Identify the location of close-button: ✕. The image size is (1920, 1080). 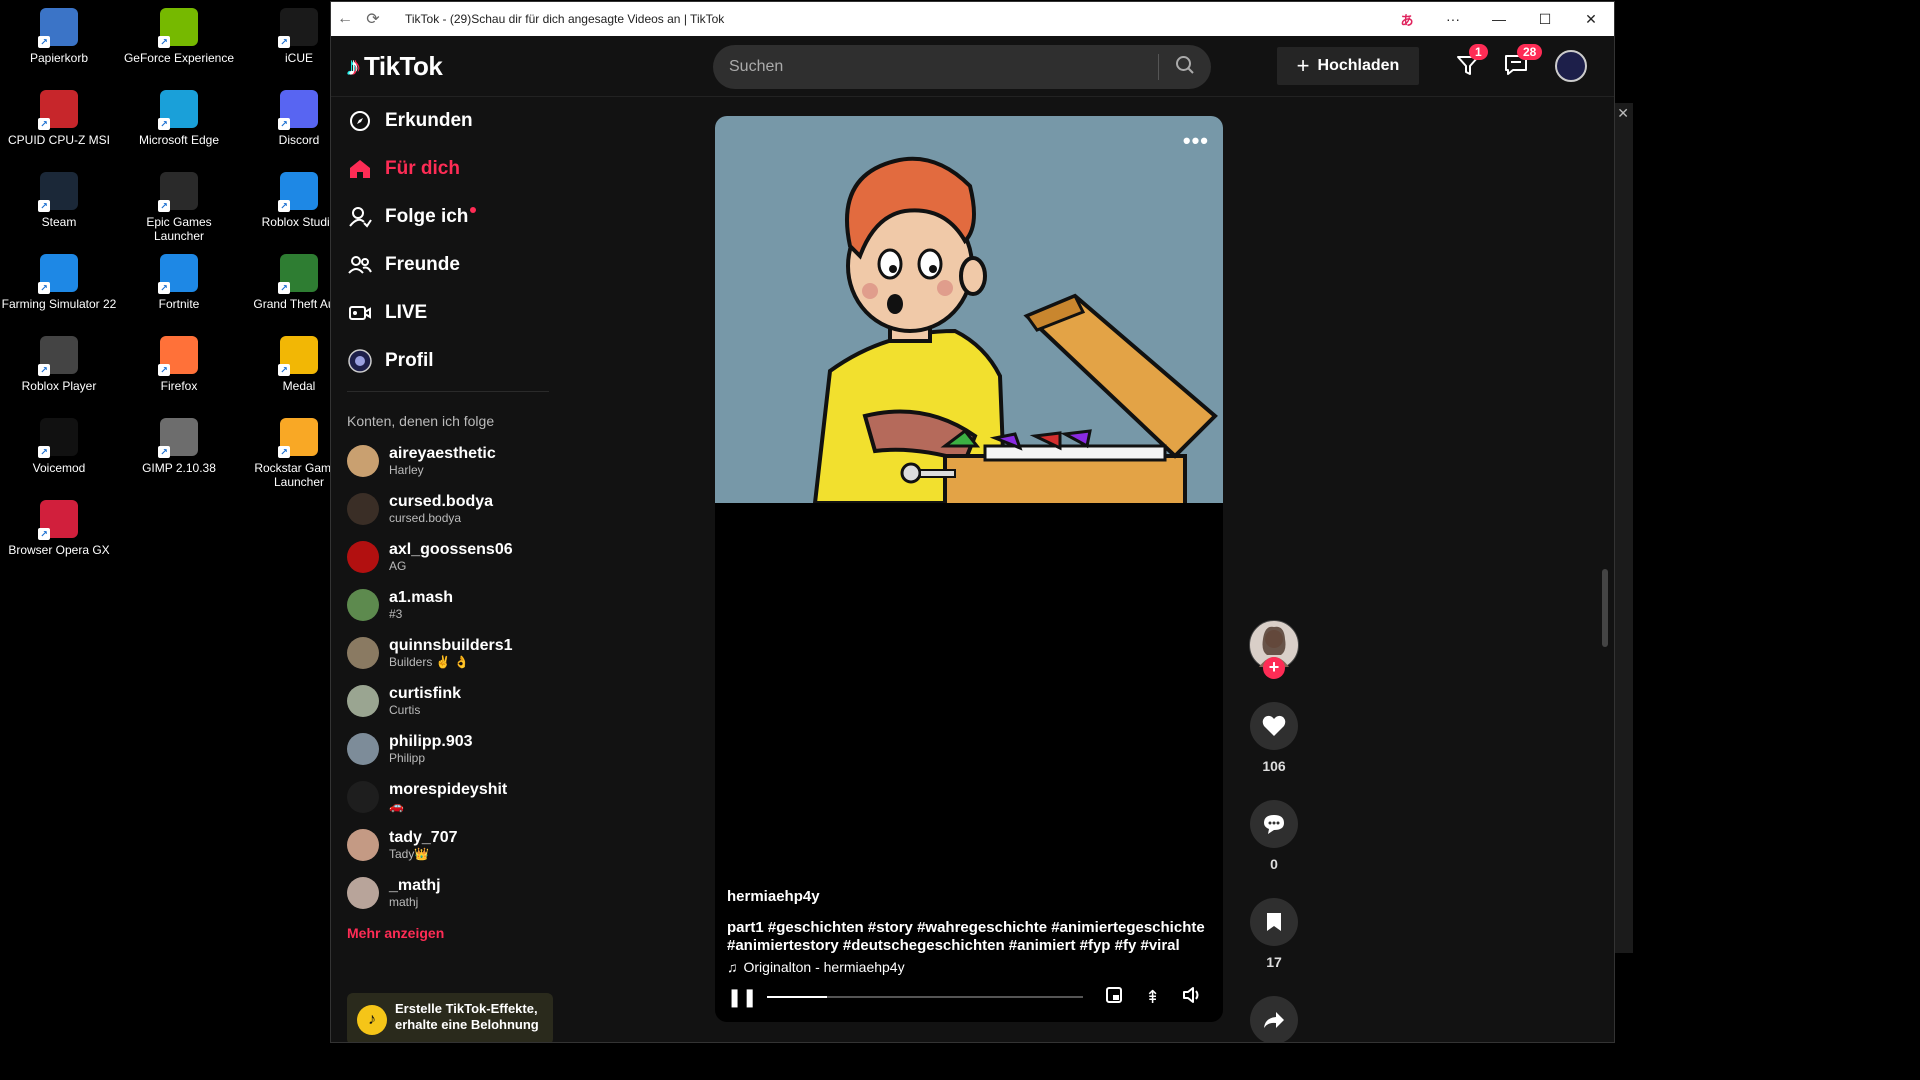
(1591, 19).